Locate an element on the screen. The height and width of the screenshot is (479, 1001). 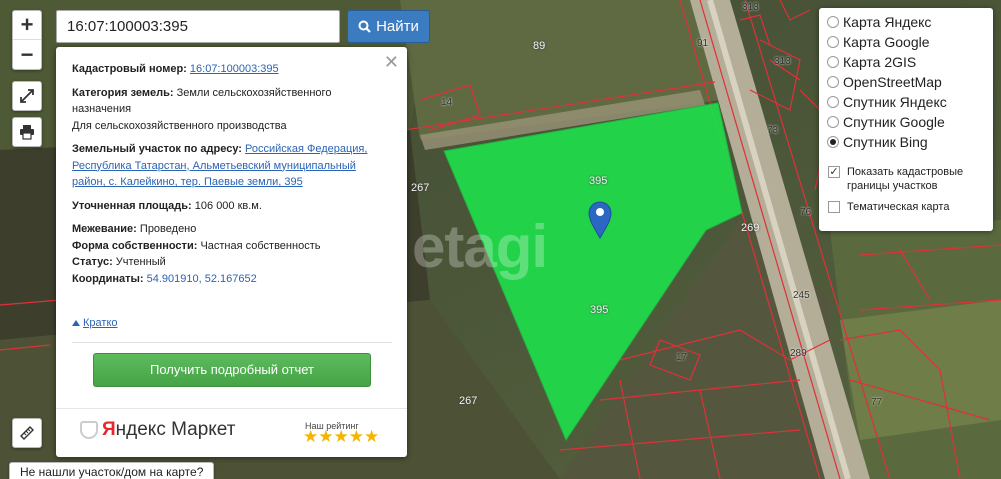
yandex-logo-letter: Я is located at coordinates (109, 429).